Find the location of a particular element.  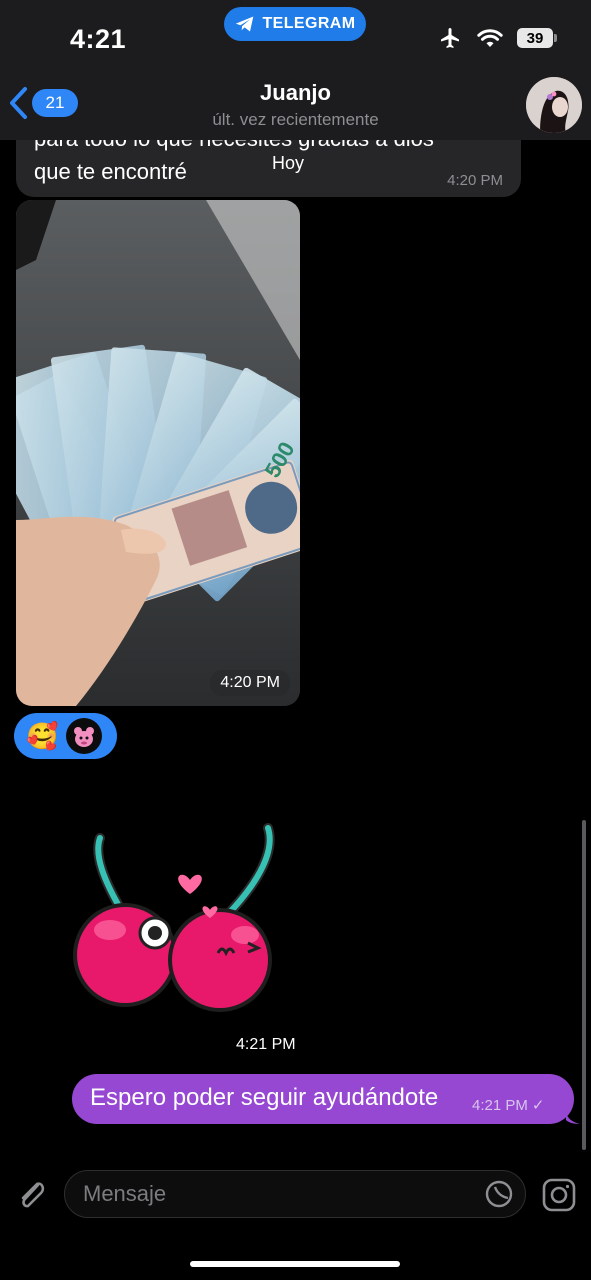

contact-avatar is located at coordinates (554, 105).